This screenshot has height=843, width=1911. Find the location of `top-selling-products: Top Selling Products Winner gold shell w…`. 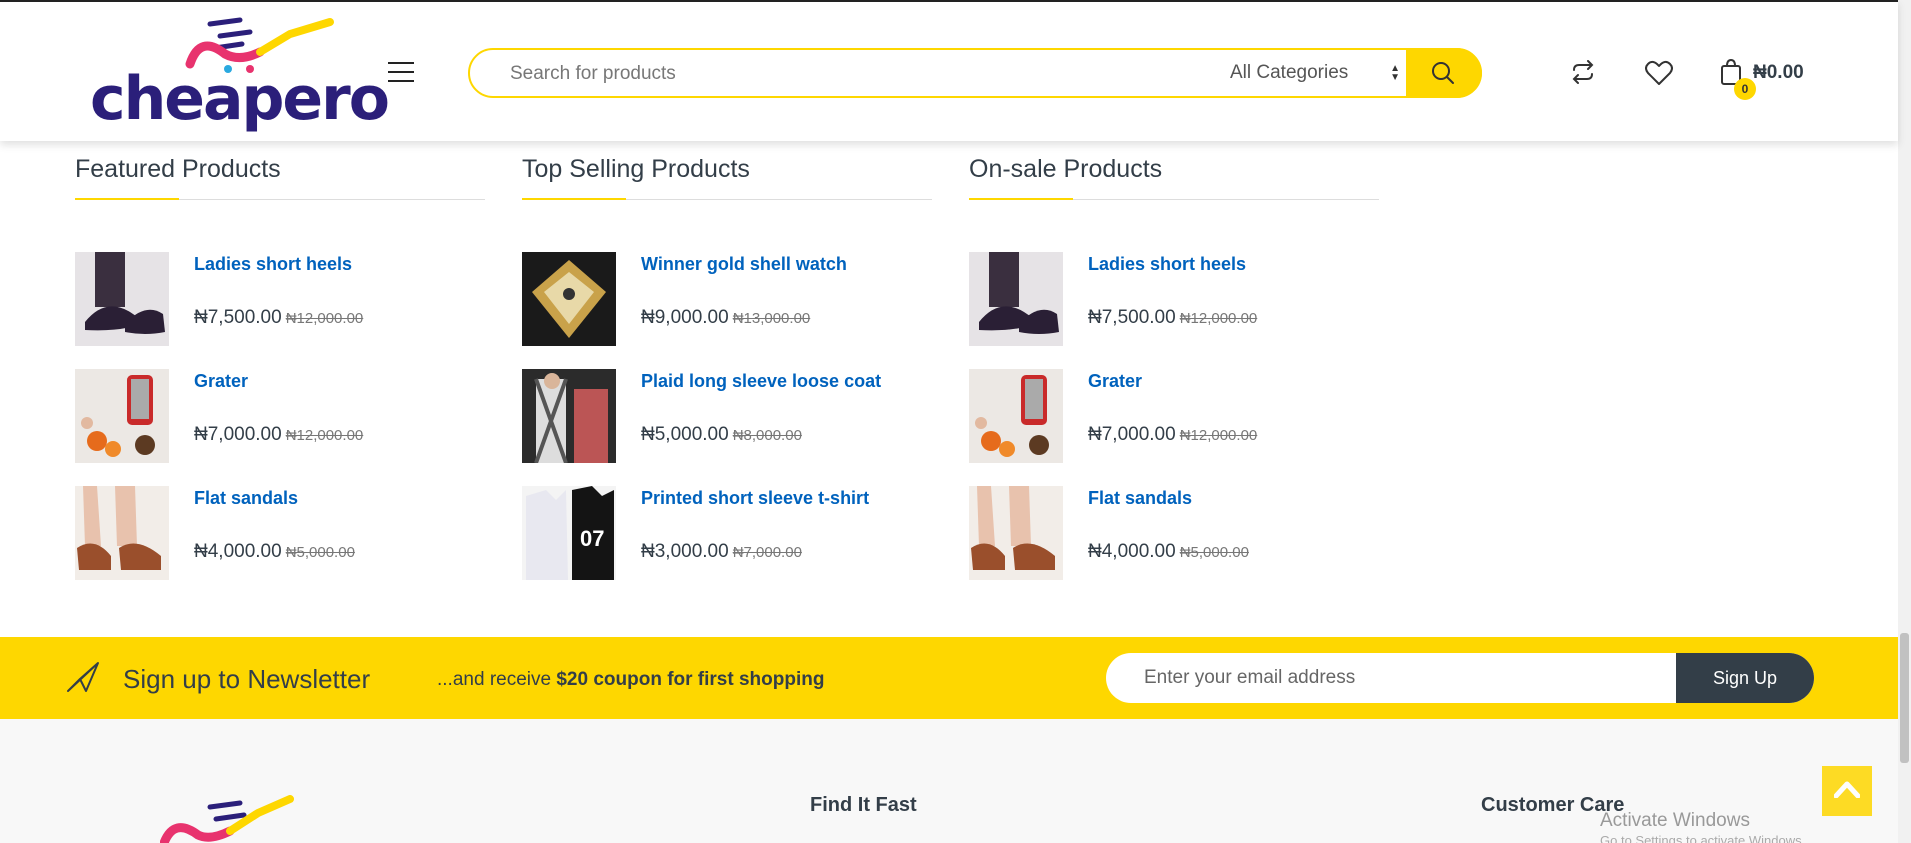

top-selling-products: Top Selling Products Winner gold shell w… is located at coordinates (727, 365).